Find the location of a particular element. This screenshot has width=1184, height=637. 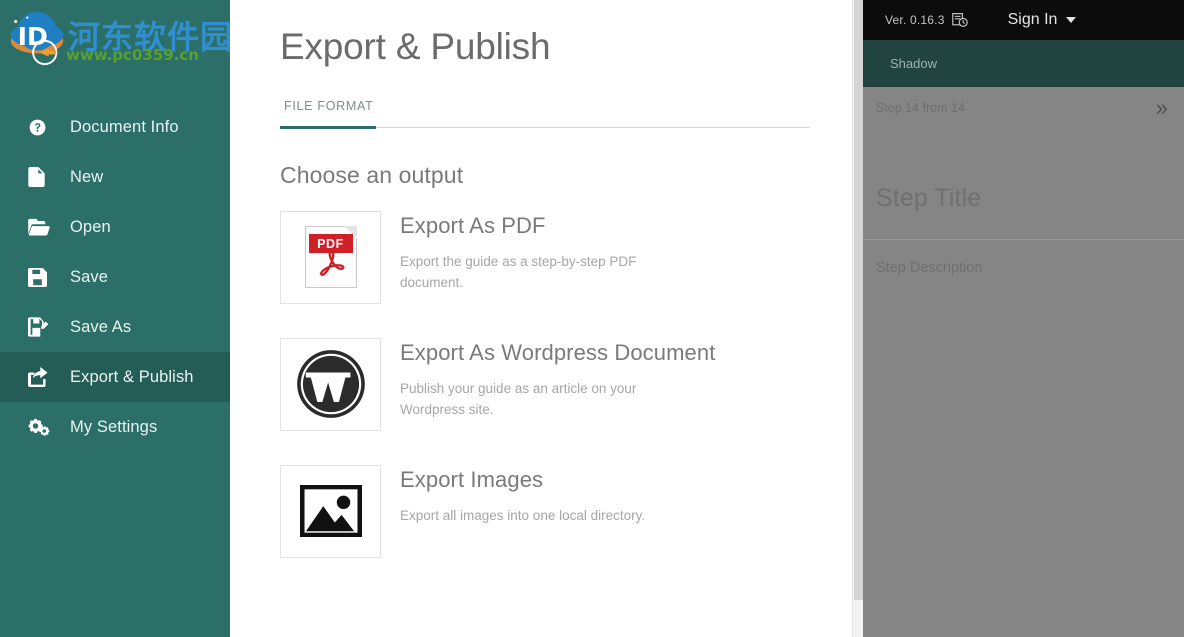

right-panel-topbar: Ver. 0.16.3 Sign In is located at coordinates (1023, 20).